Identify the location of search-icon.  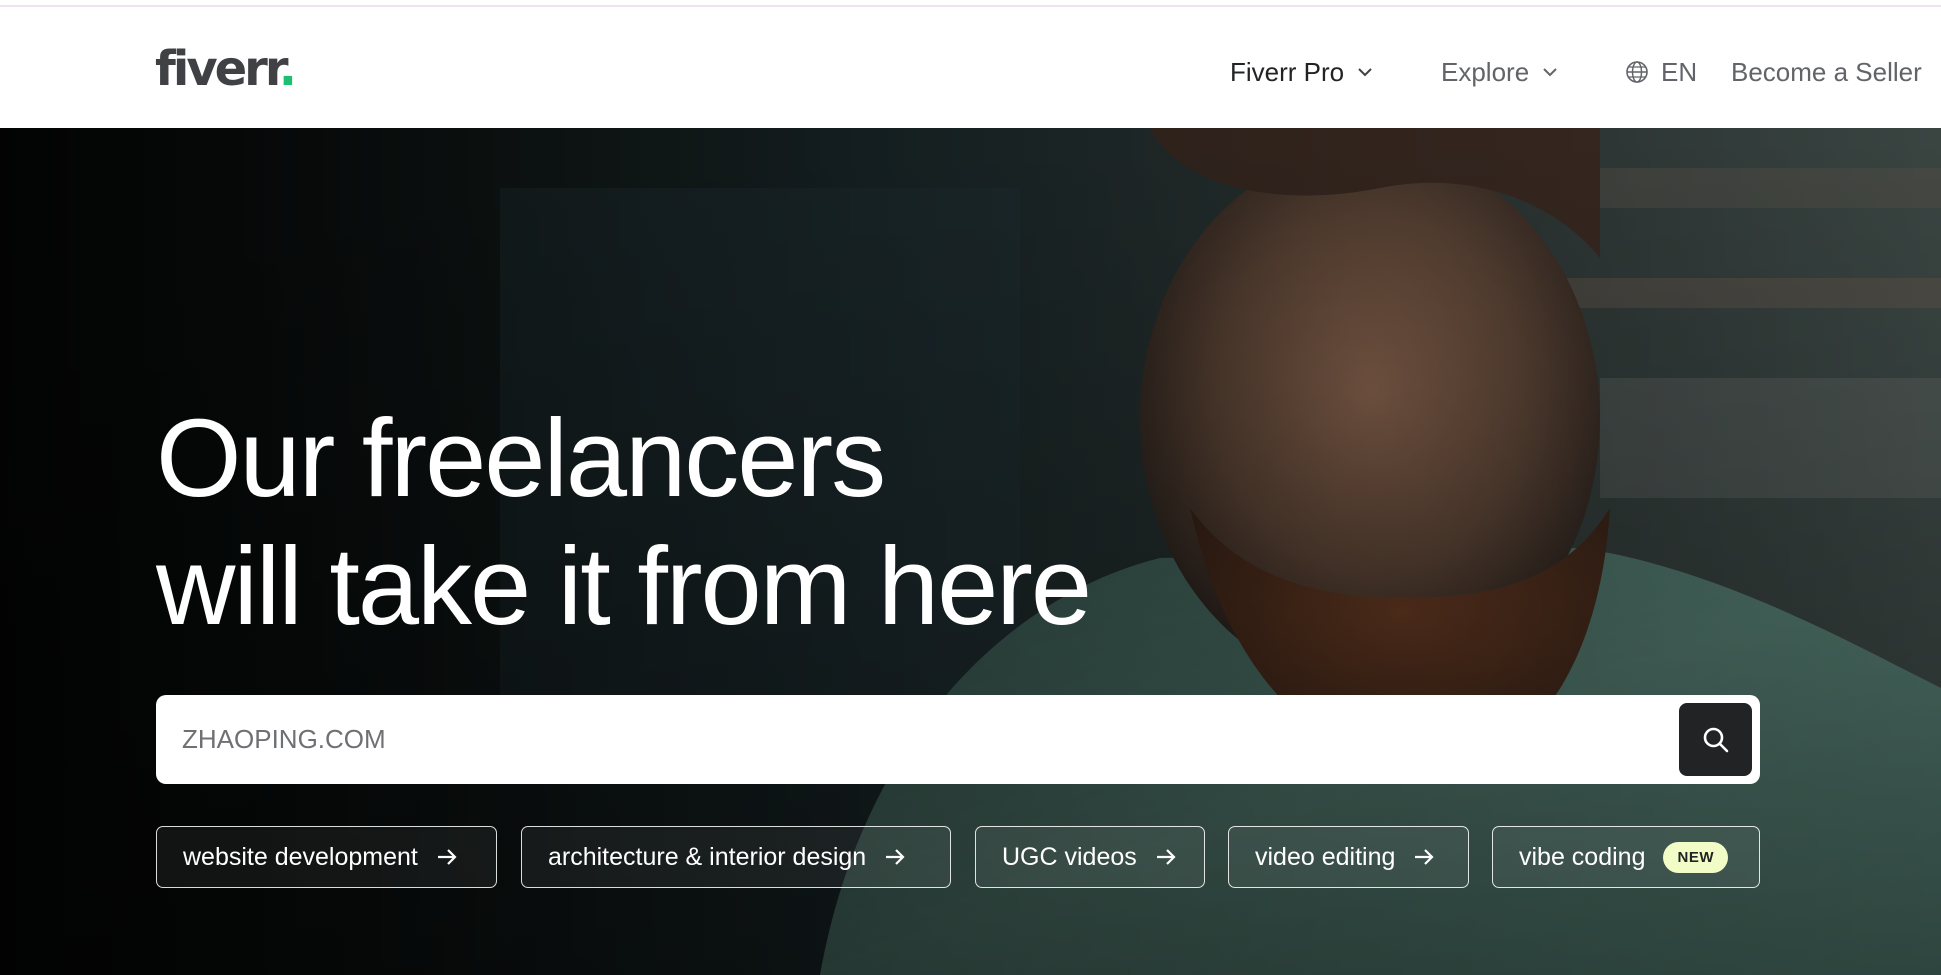
(1715, 739).